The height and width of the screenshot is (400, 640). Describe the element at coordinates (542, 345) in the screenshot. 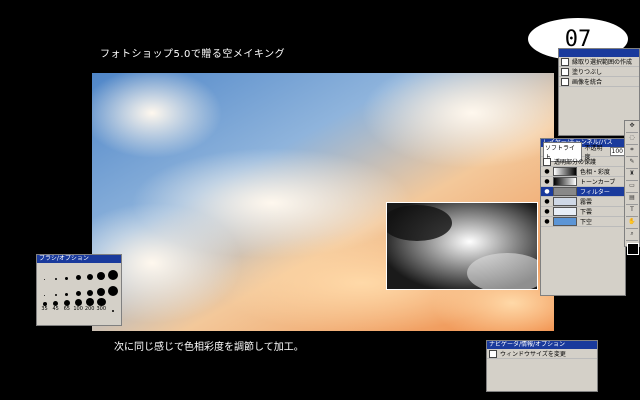

I see `navigator-panel-titlebar: ナビゲータ/情報/オプション` at that location.